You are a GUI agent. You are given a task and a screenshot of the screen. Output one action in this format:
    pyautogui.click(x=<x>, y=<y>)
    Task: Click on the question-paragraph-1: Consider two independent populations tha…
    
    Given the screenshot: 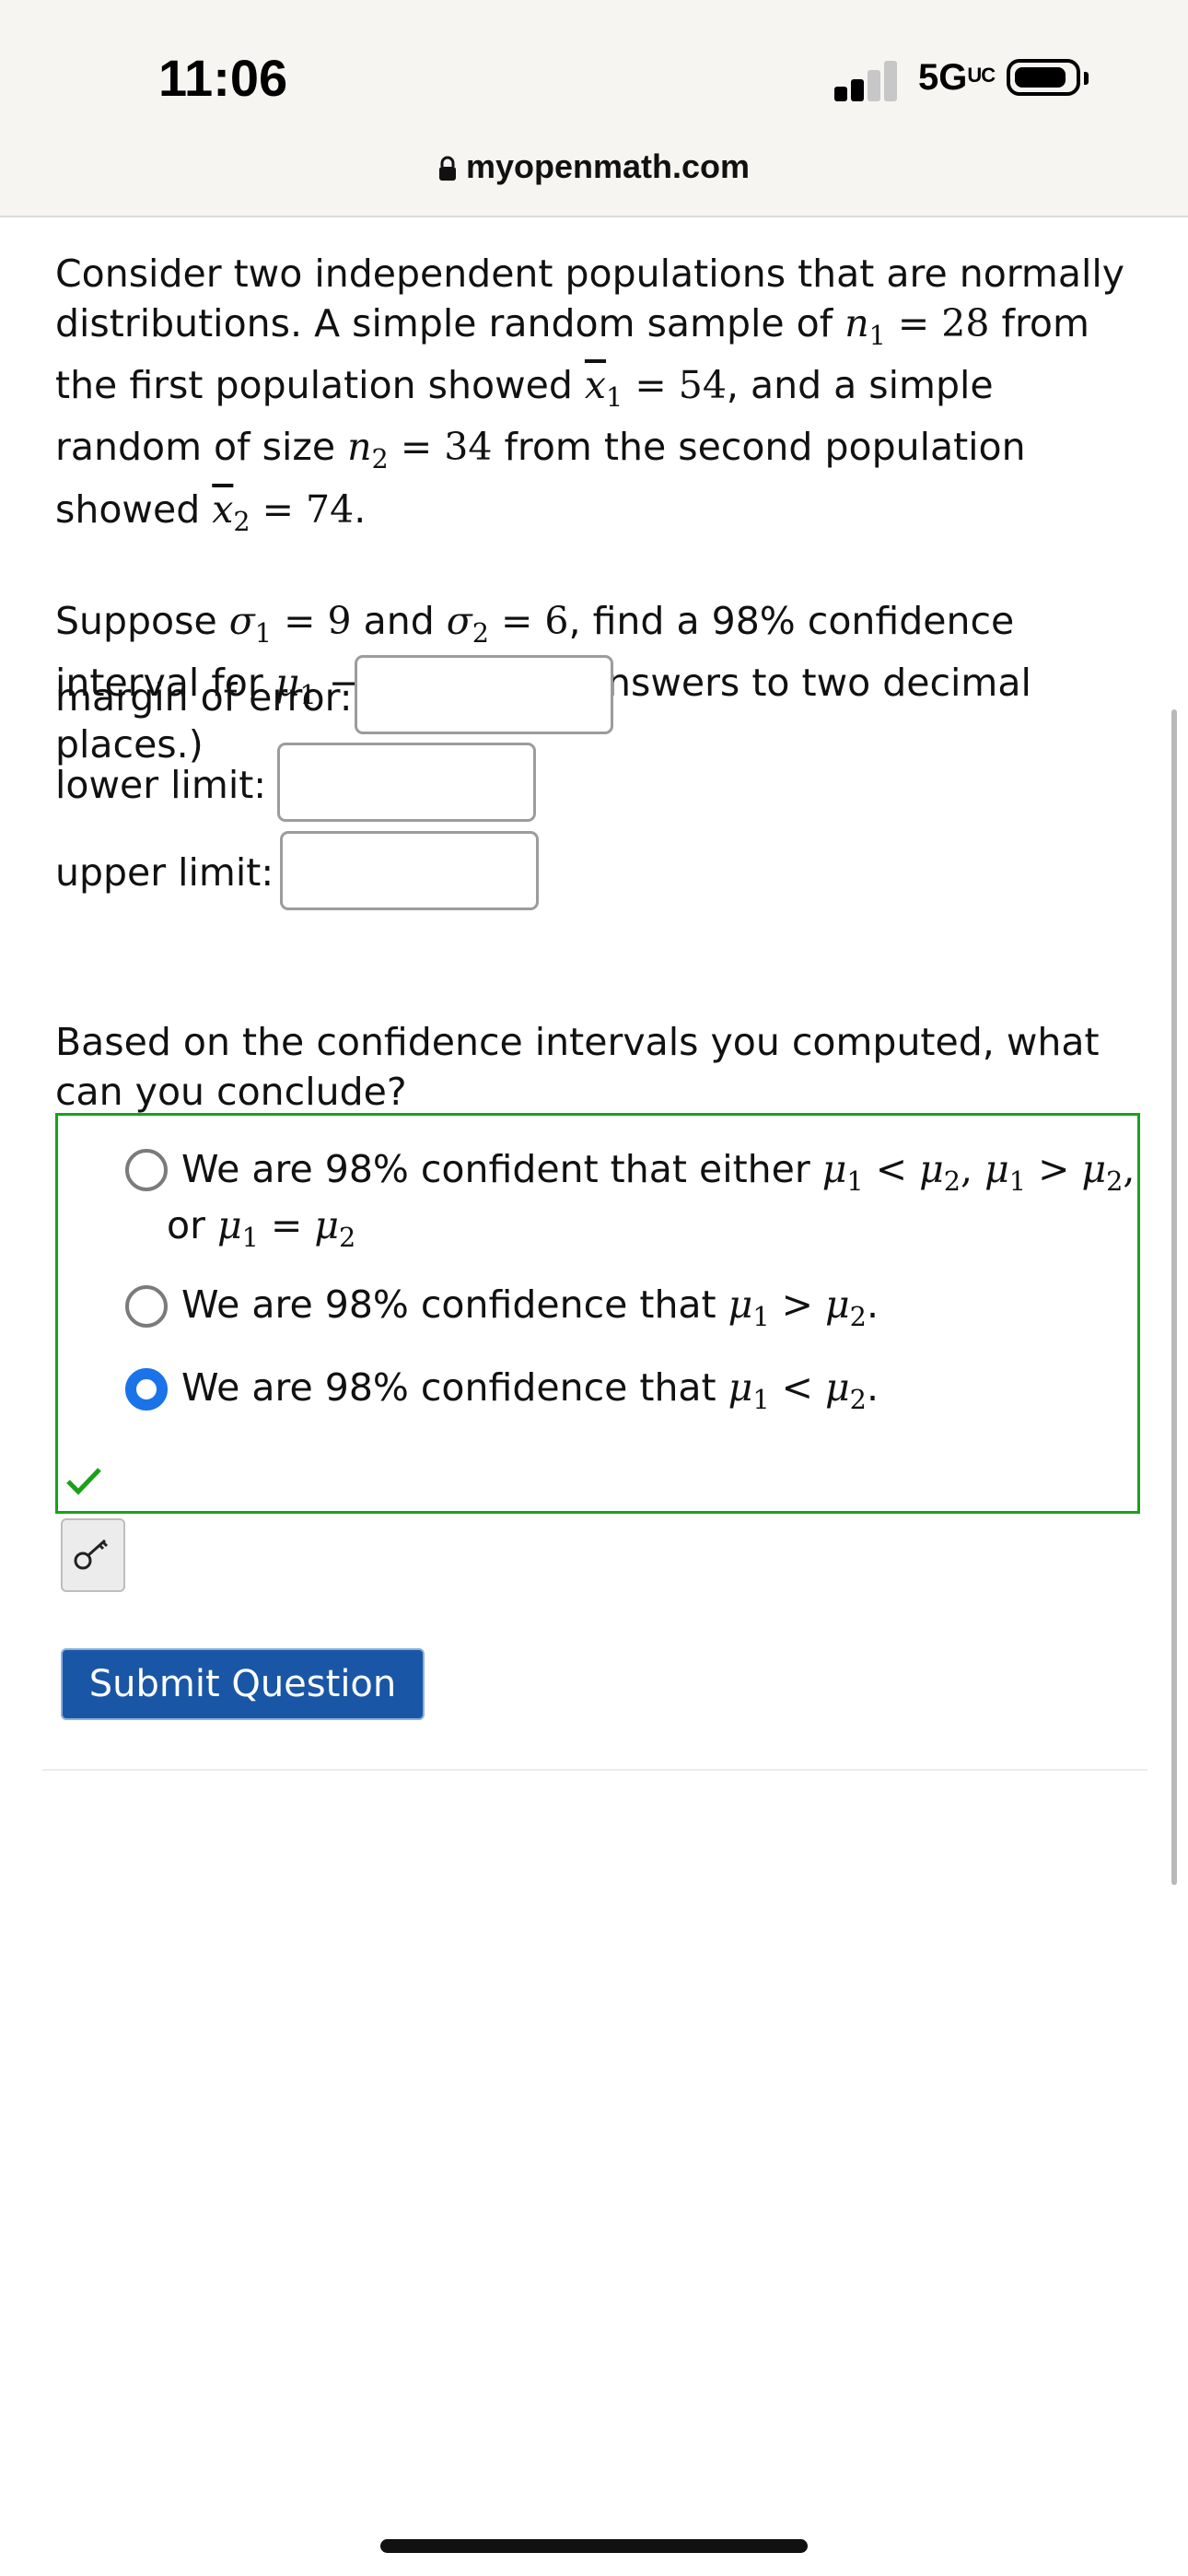 What is the action you would take?
    pyautogui.click(x=590, y=395)
    